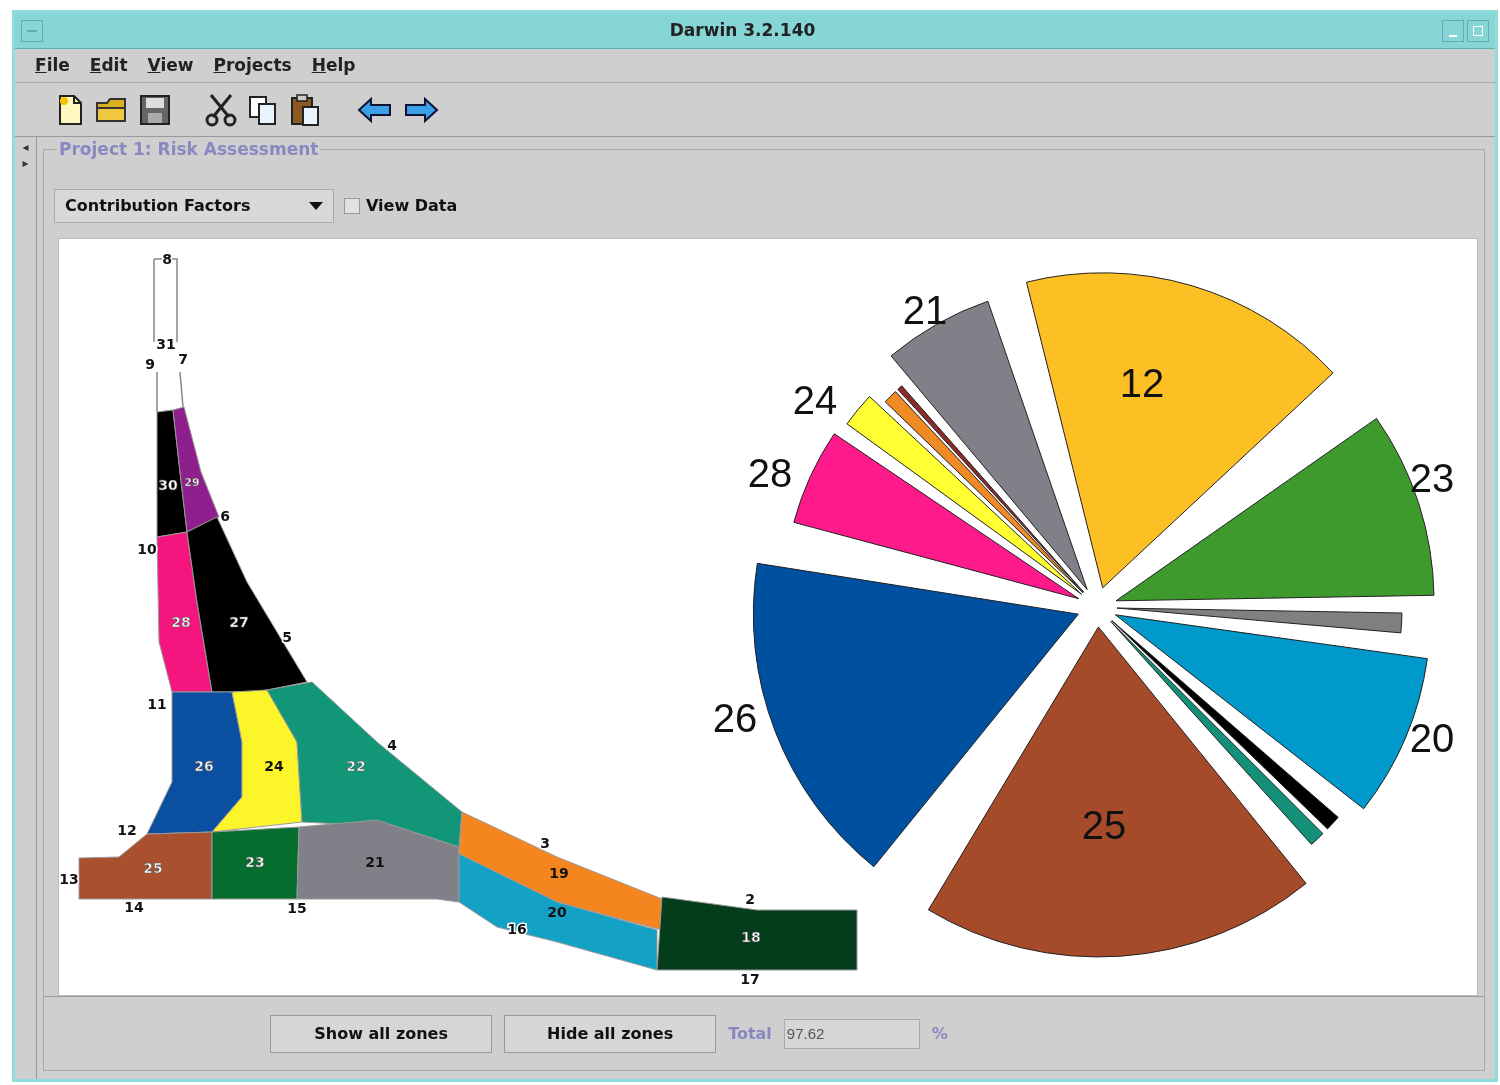  Describe the element at coordinates (239, 622) in the screenshot. I see `zone-label: 27` at that location.